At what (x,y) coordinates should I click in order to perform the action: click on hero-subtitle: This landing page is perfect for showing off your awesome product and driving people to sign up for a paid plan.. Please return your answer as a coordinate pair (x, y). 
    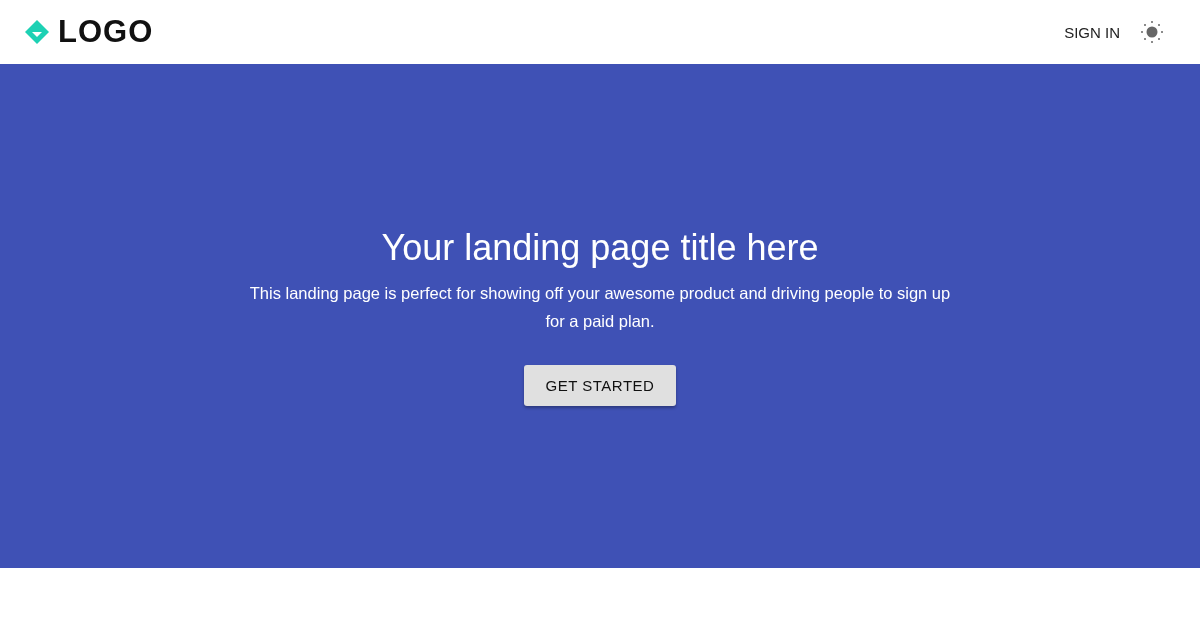
    Looking at the image, I should click on (600, 307).